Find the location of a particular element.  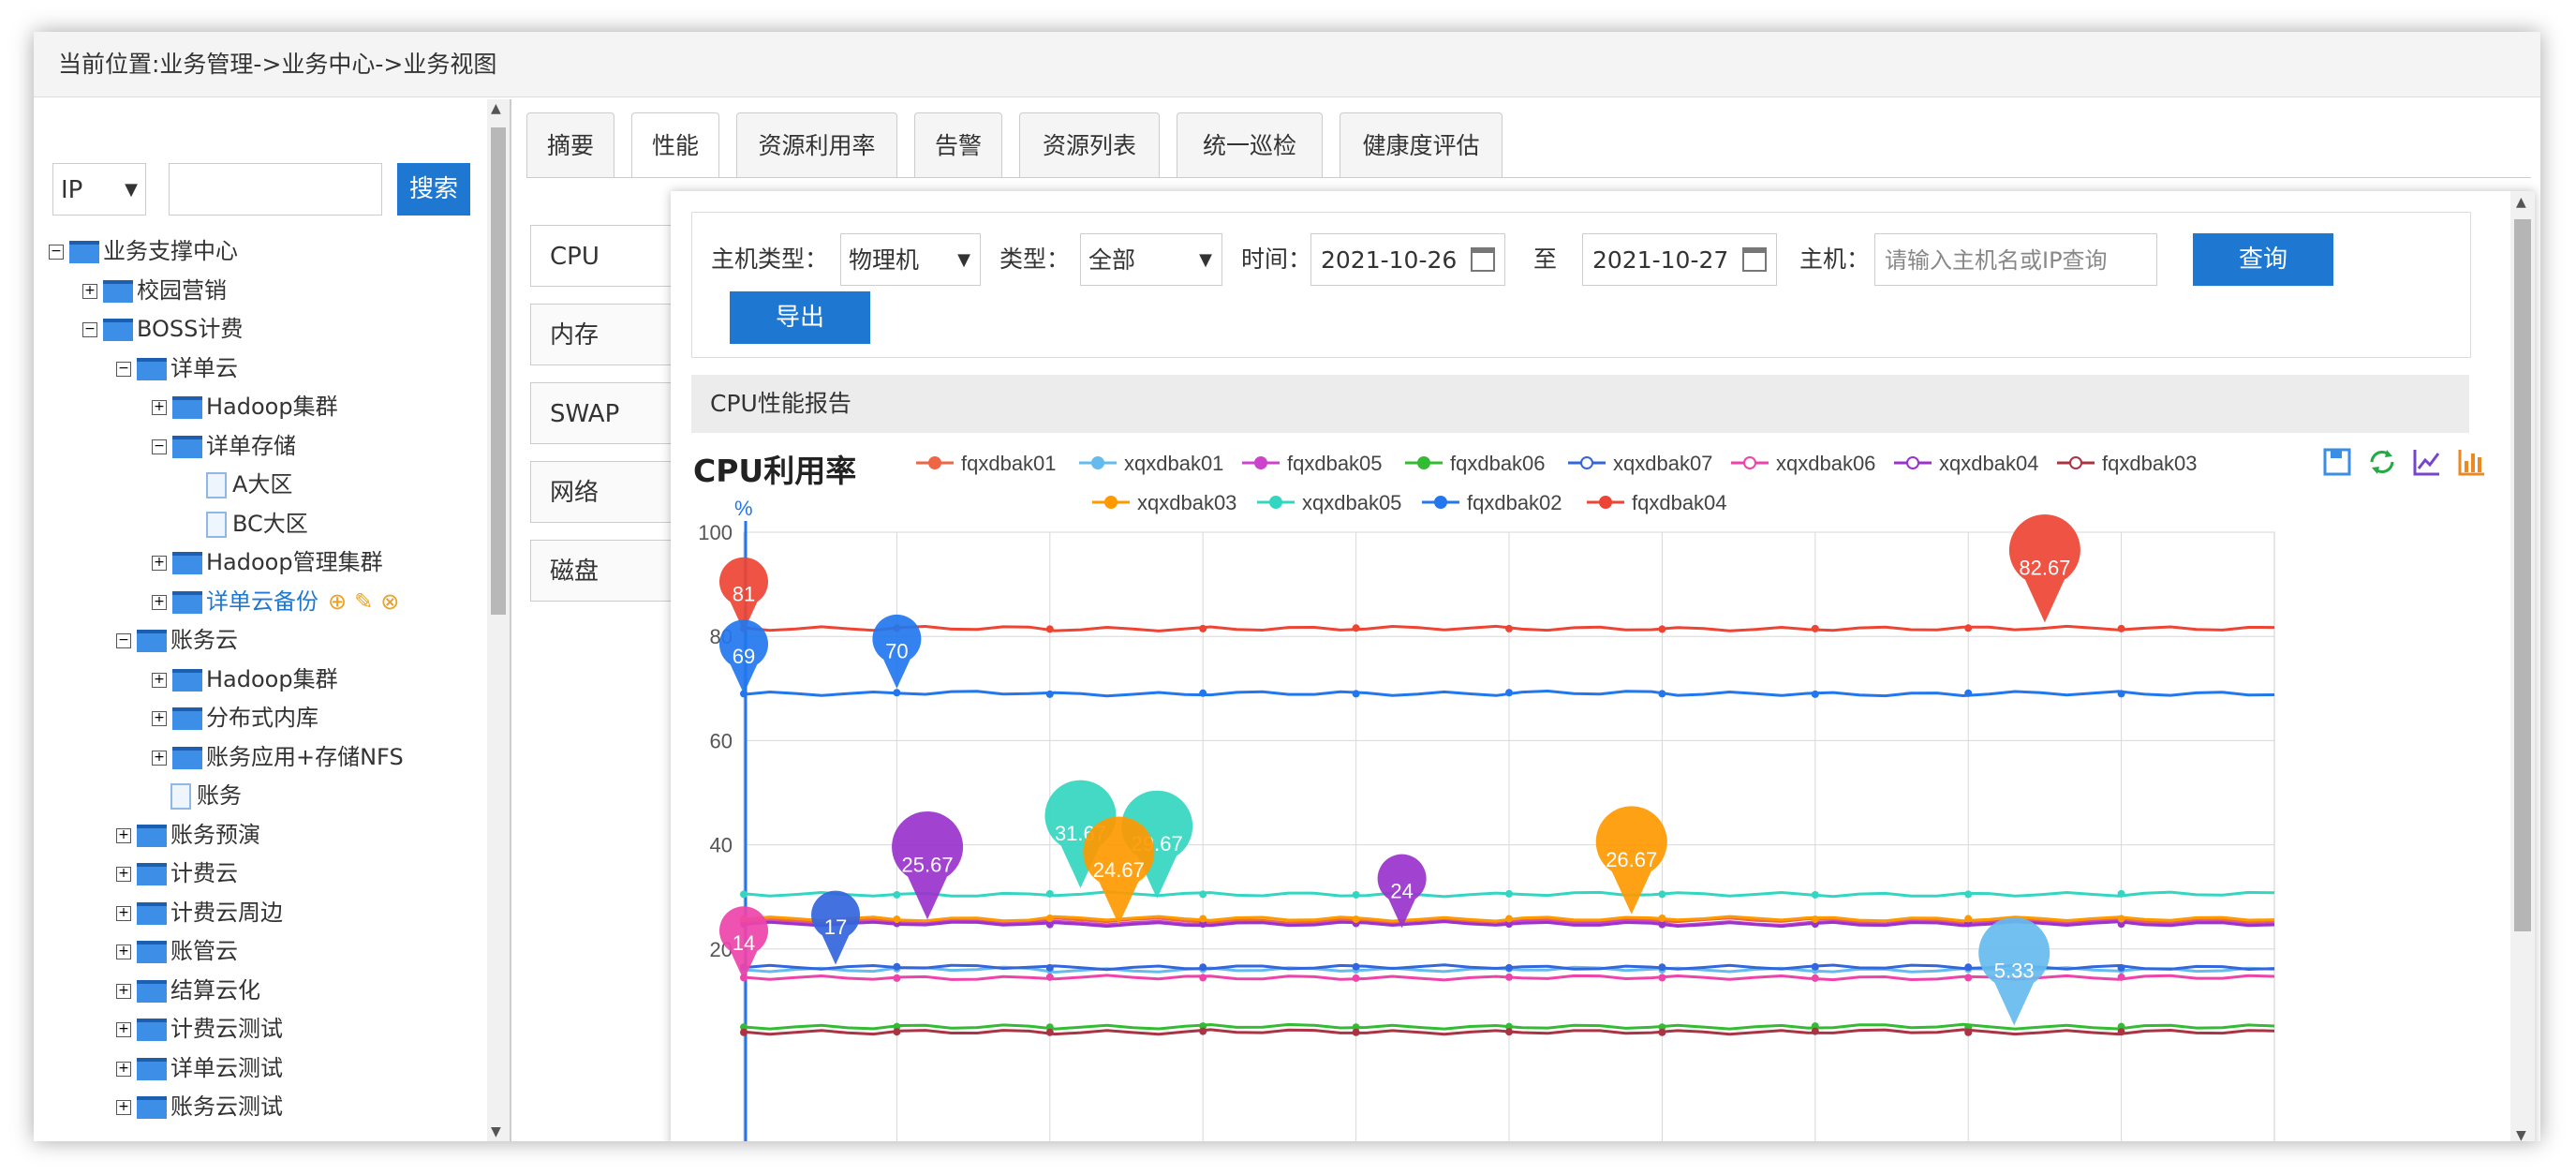

tree-node: A大区 is located at coordinates (239, 484).